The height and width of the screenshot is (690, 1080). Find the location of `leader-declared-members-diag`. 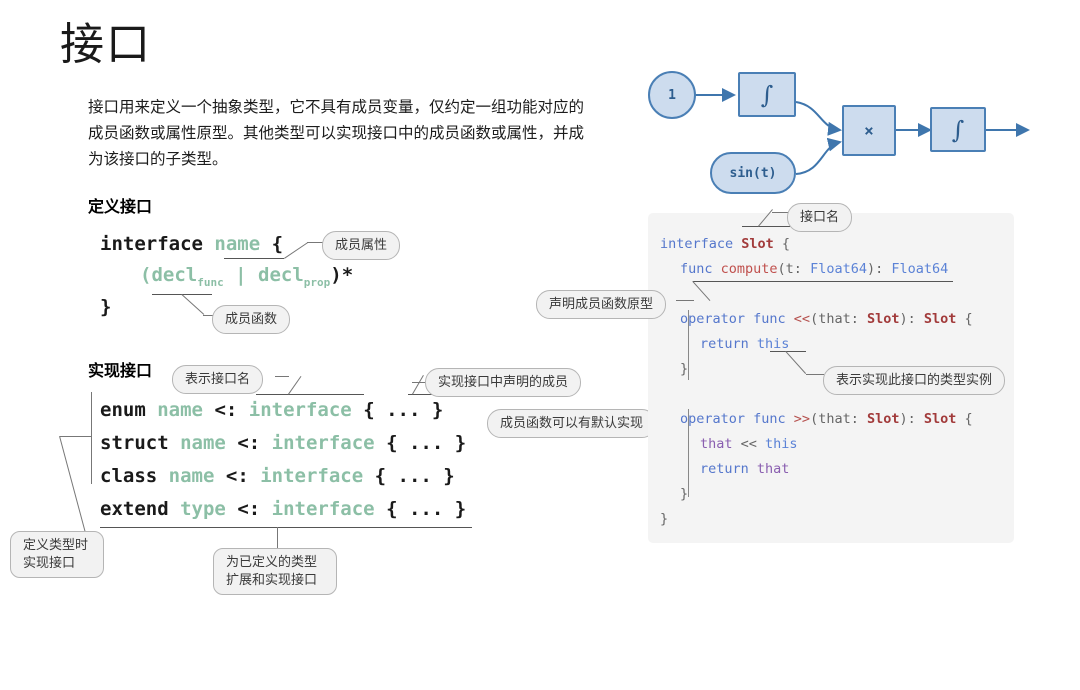

leader-declared-members-diag is located at coordinates (418, 384).